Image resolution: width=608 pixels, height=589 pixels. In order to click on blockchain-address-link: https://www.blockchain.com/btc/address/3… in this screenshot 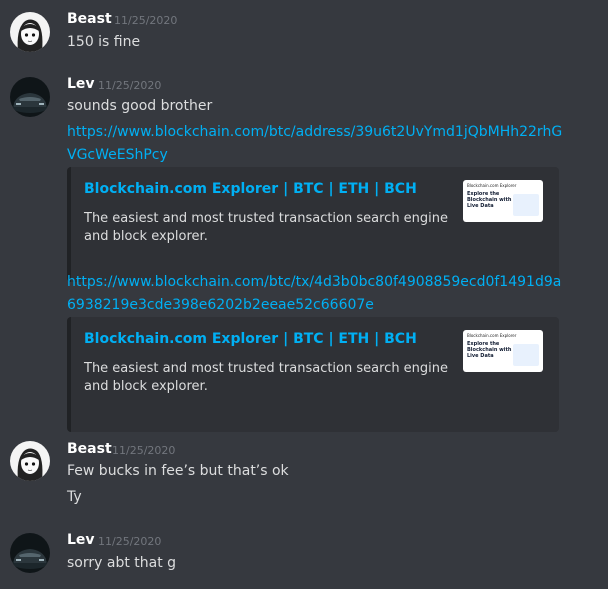, I will do `click(317, 144)`.